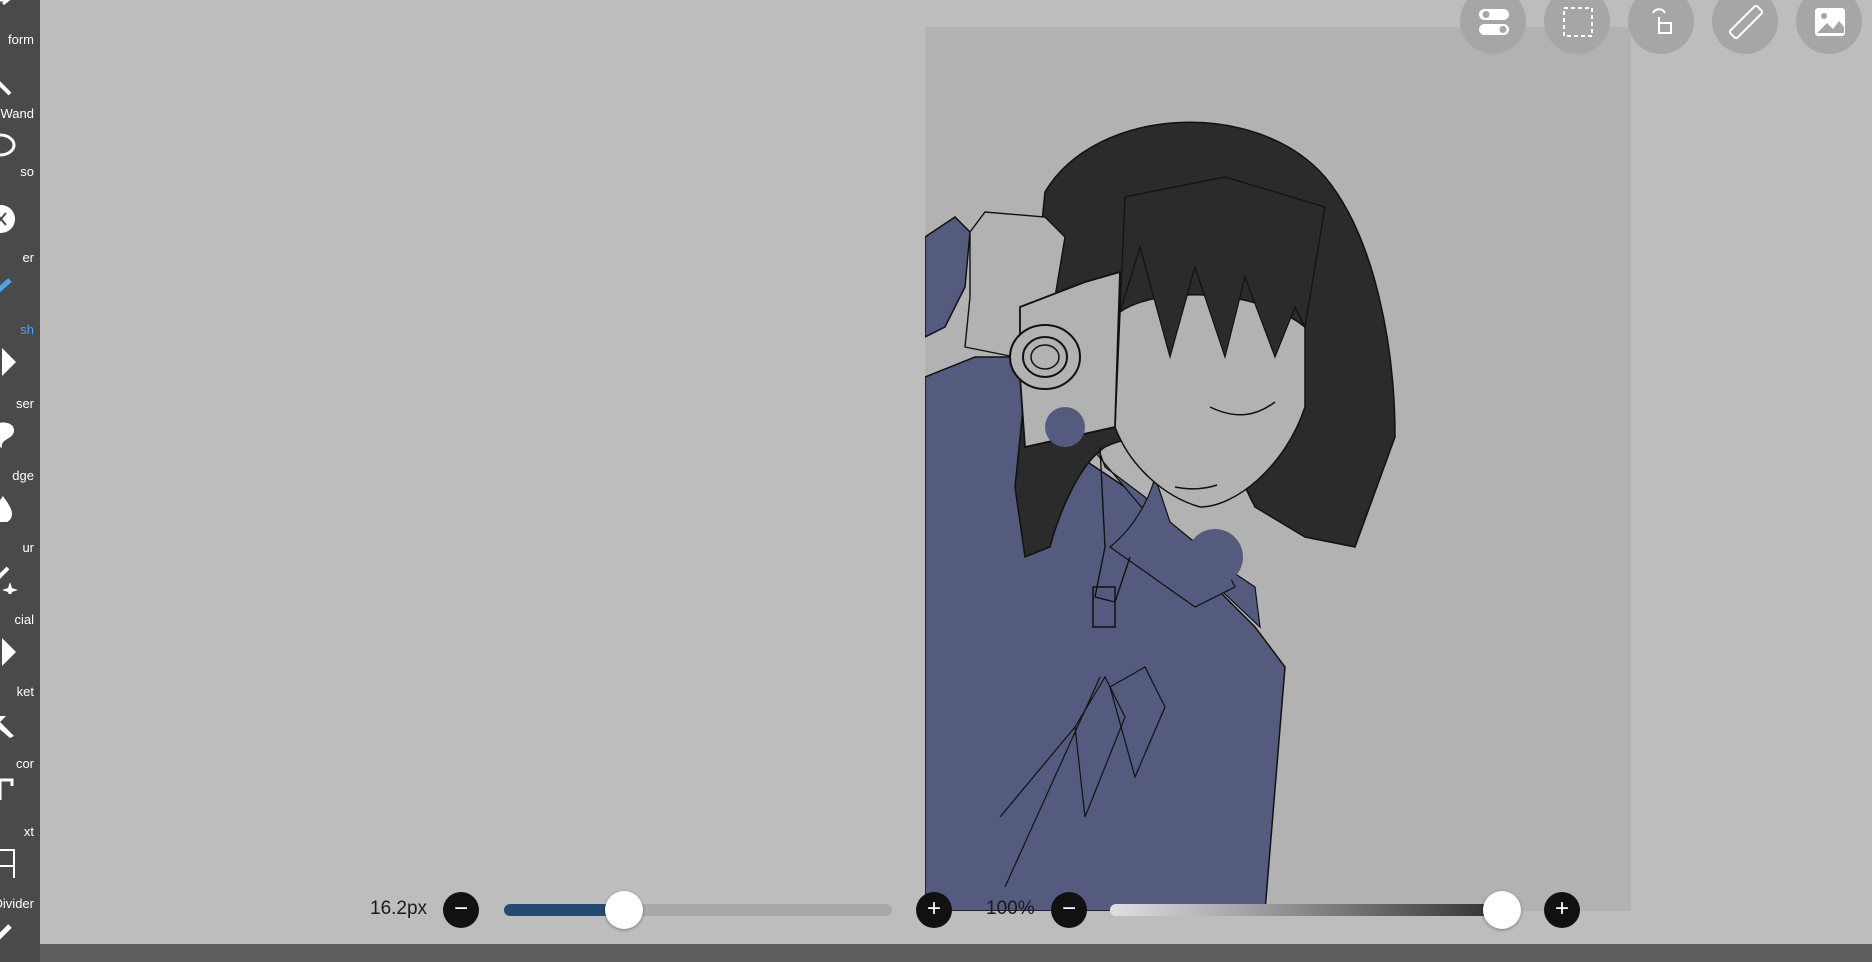 This screenshot has width=1872, height=962. Describe the element at coordinates (1662, 21) in the screenshot. I see `touch-icon` at that location.